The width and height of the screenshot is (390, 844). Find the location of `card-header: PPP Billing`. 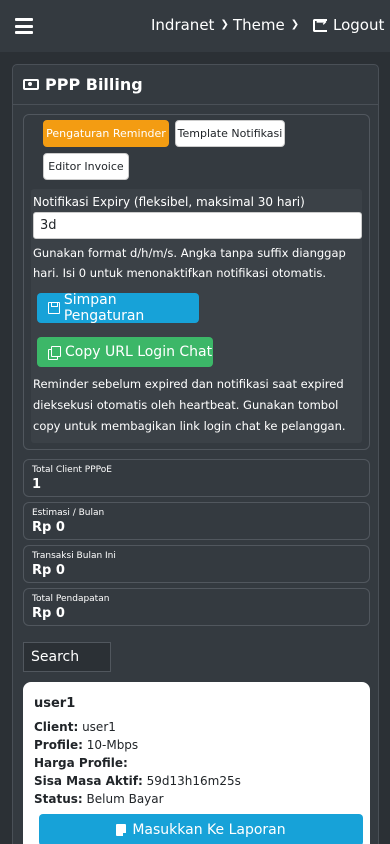

card-header: PPP Billing is located at coordinates (195, 85).